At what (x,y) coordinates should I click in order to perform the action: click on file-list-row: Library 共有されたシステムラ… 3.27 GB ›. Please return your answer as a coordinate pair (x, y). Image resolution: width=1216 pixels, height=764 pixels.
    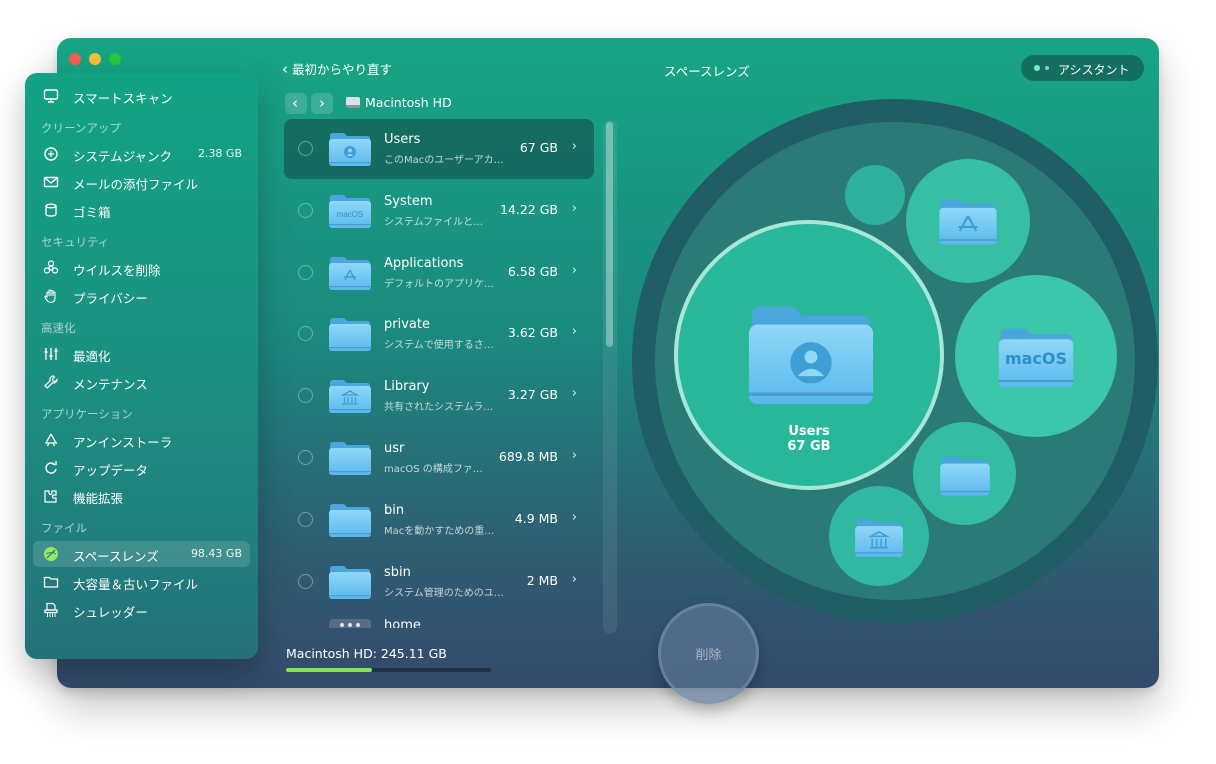
    Looking at the image, I should click on (439, 396).